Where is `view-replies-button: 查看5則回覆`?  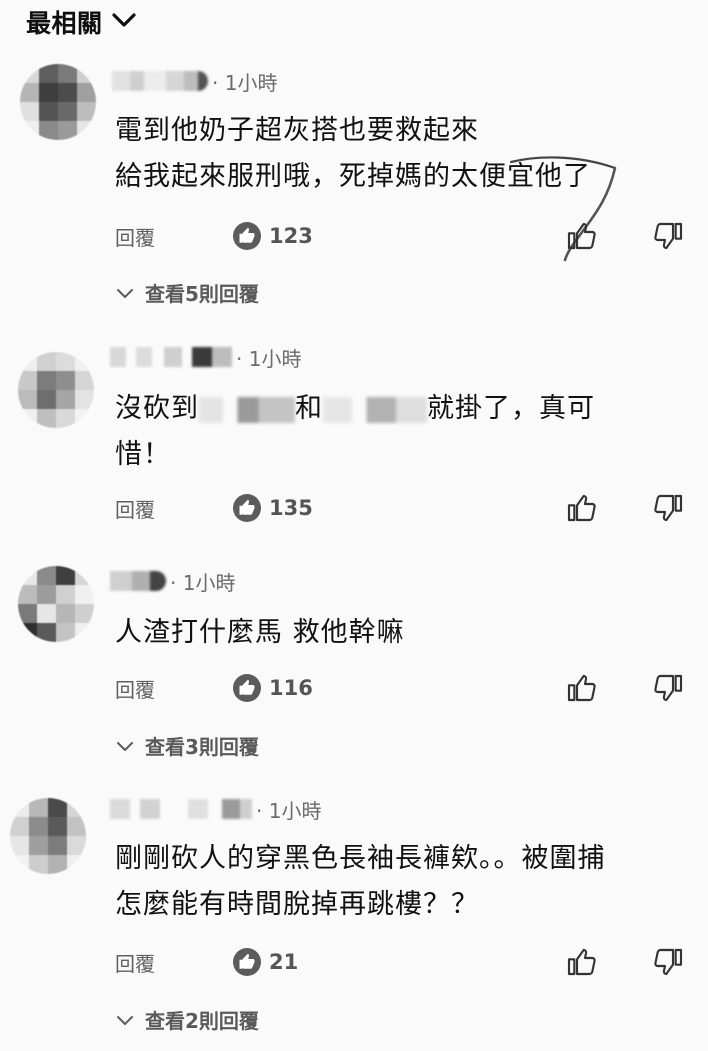 view-replies-button: 查看5則回覆 is located at coordinates (187, 292).